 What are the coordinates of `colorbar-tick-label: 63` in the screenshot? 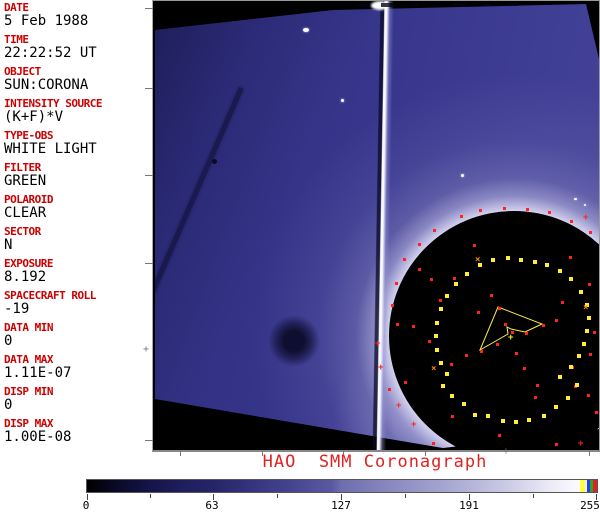 It's located at (212, 505).